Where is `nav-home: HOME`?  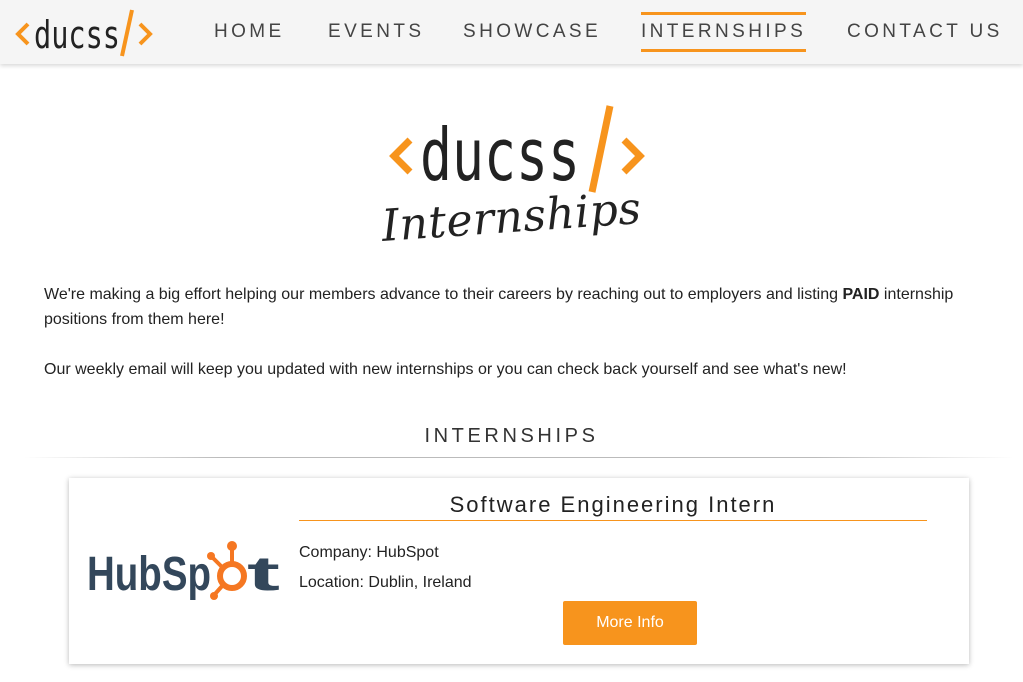
nav-home: HOME is located at coordinates (249, 33).